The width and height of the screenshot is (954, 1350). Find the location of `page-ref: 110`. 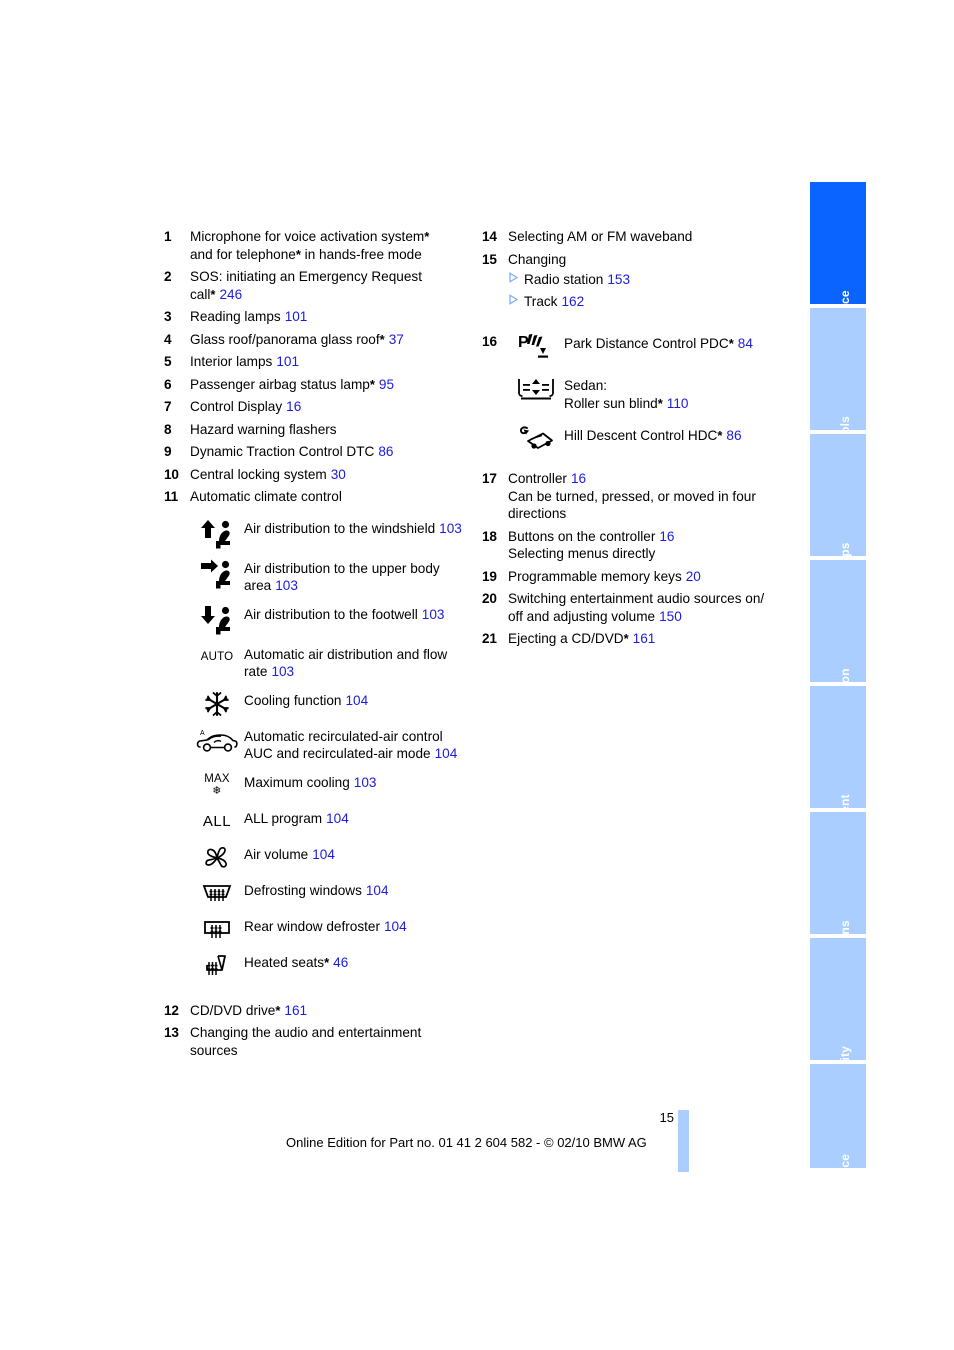

page-ref: 110 is located at coordinates (678, 403).